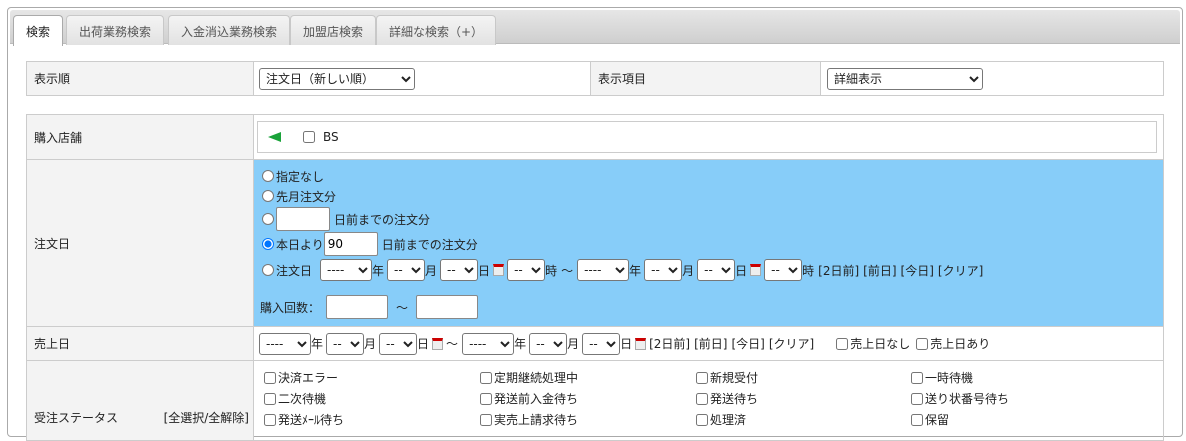 Image resolution: width=1186 pixels, height=441 pixels. Describe the element at coordinates (294, 270) in the screenshot. I see `radio-date-label: 注文日` at that location.